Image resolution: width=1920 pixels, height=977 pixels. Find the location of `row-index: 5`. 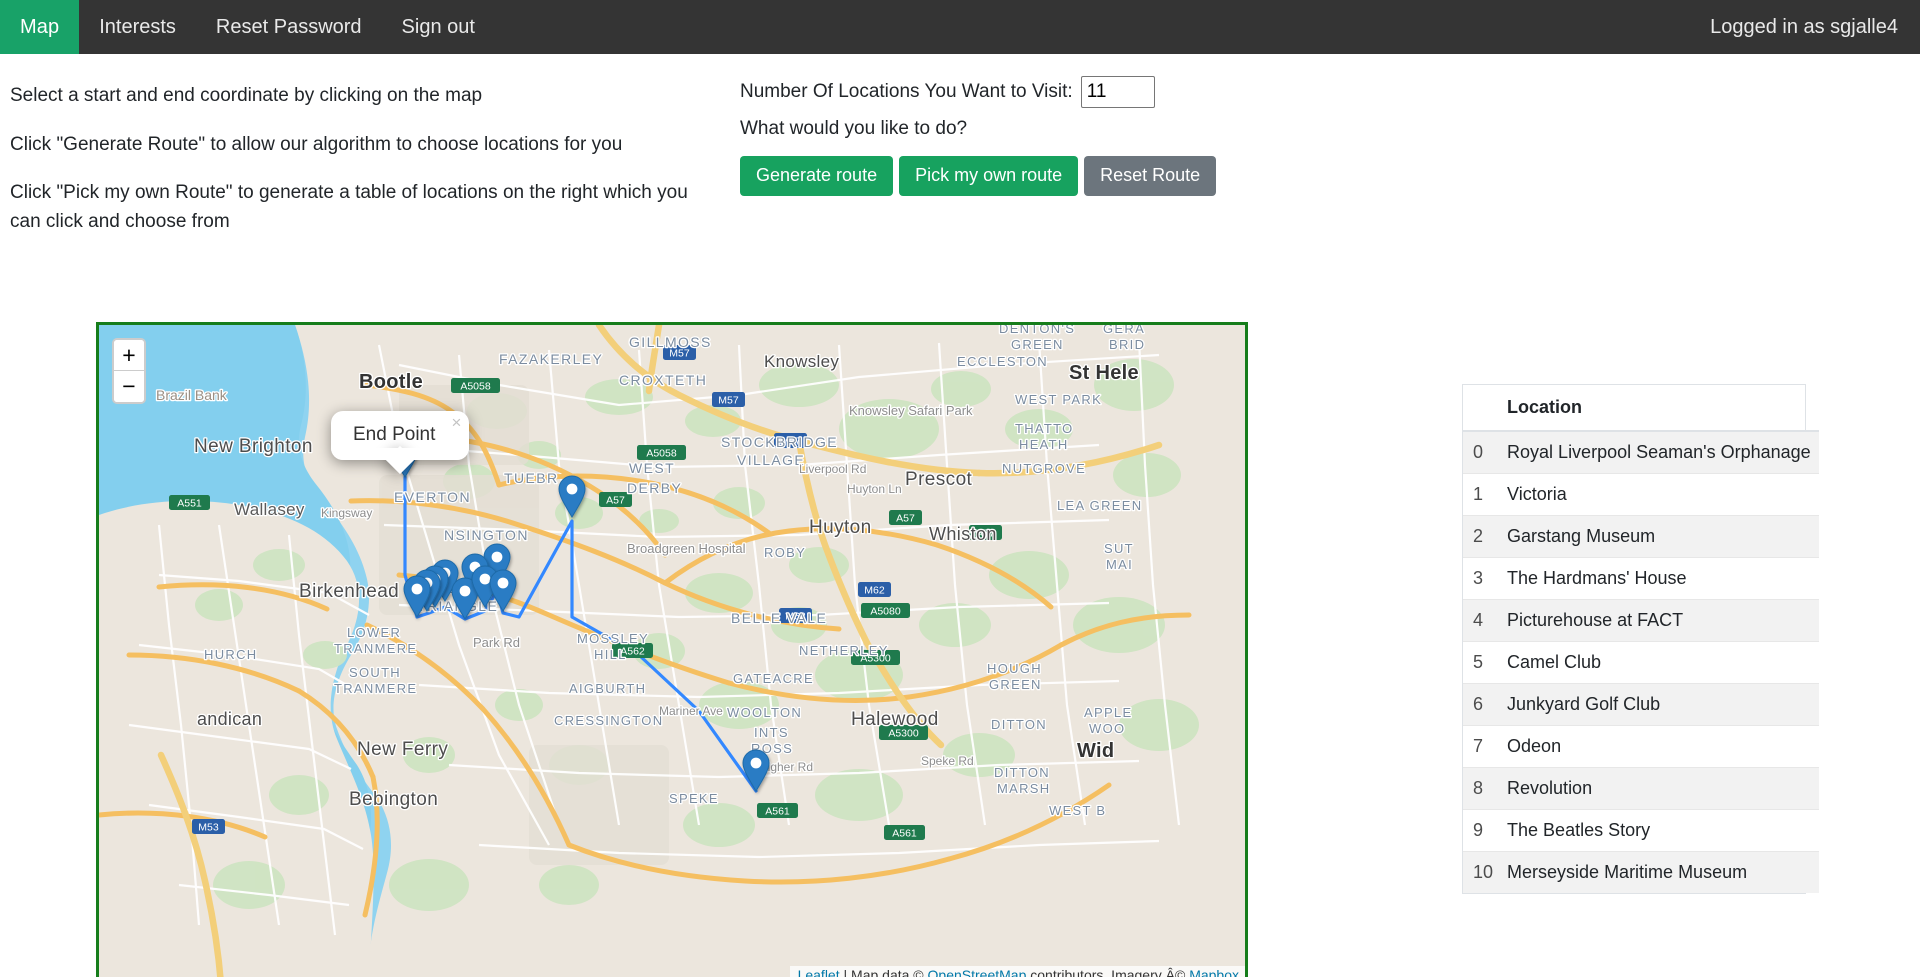

row-index: 5 is located at coordinates (1478, 662).